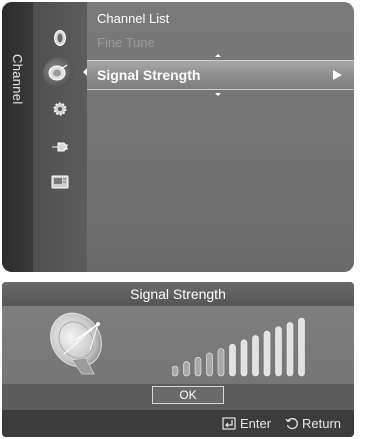 The image size is (368, 439). I want to click on category-label: Channel, so click(17, 79).